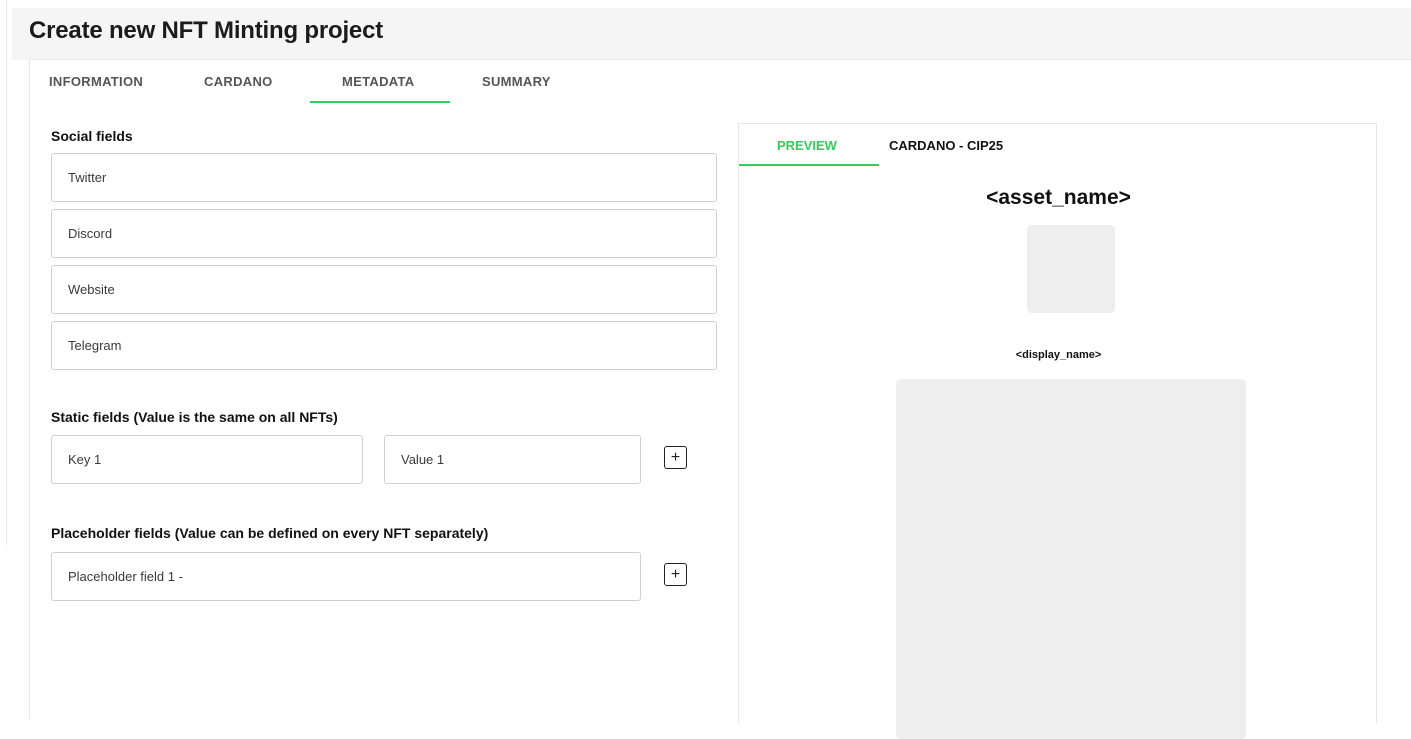 The height and width of the screenshot is (739, 1411). I want to click on tab-information: INFORMATION, so click(96, 81).